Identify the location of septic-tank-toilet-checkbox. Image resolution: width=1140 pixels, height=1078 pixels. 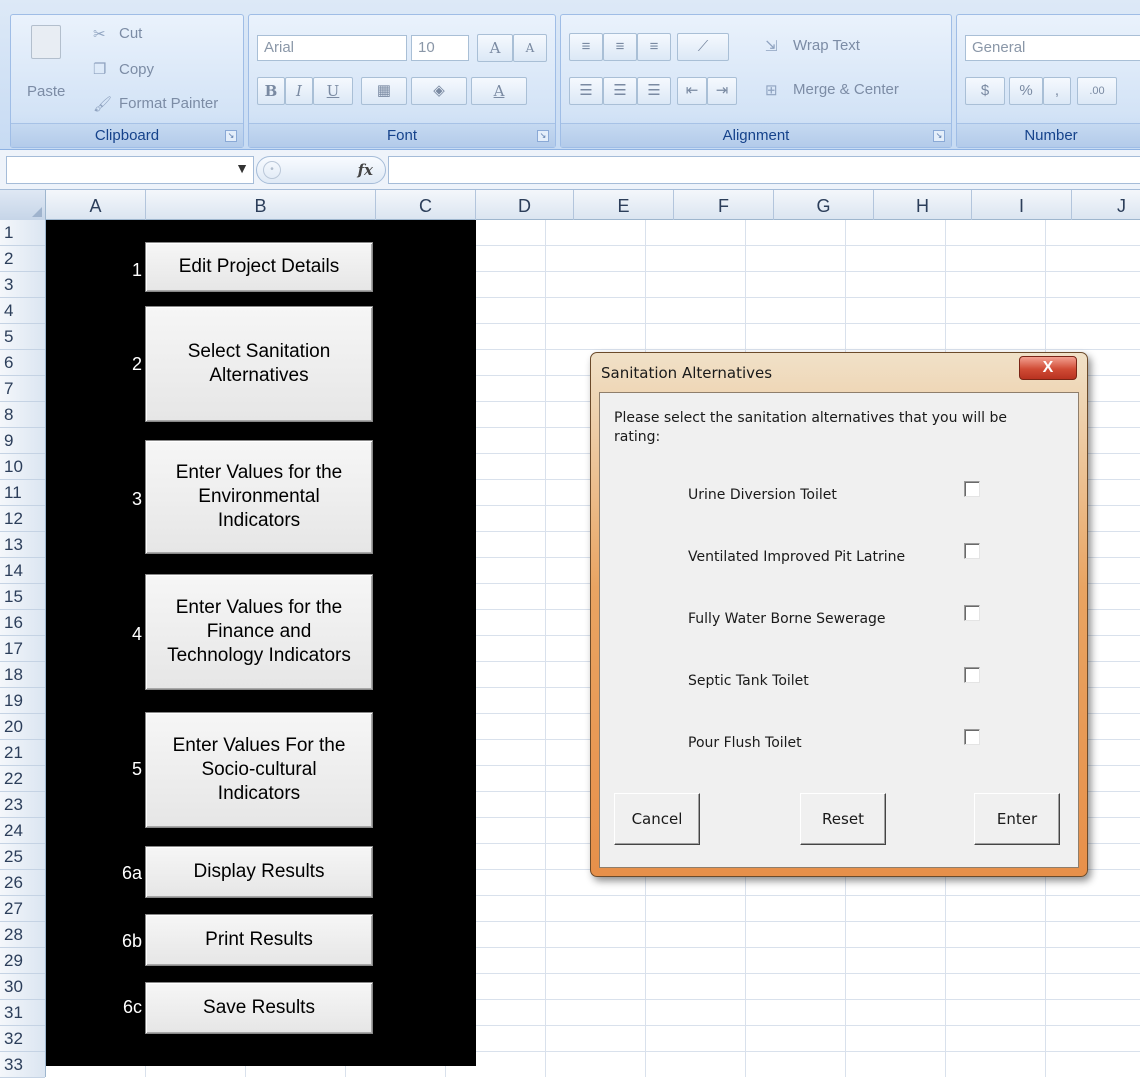
(972, 675).